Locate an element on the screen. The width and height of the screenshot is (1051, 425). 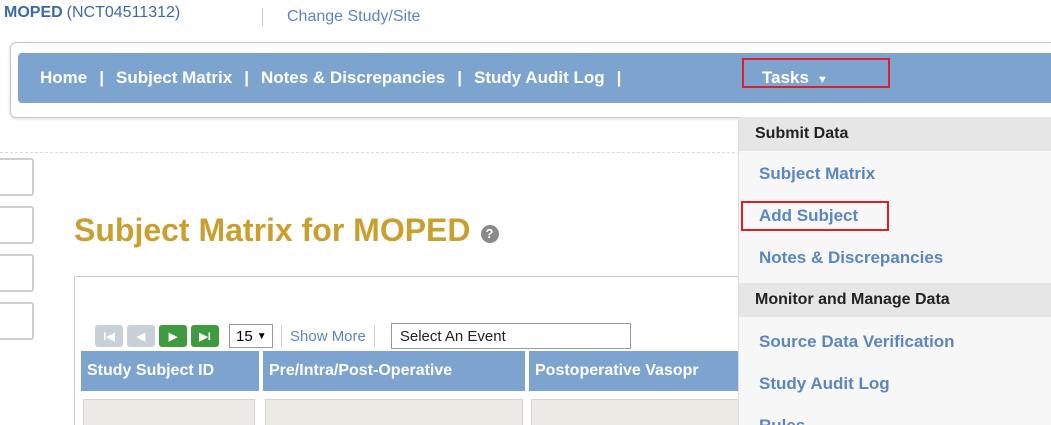
show-more-link: Show More is located at coordinates (328, 336).